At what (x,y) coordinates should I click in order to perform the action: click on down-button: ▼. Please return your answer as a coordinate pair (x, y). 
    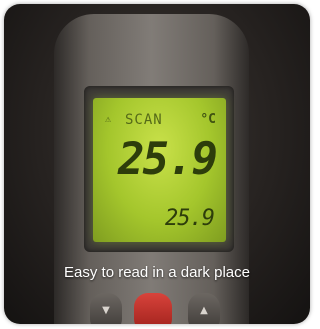
    Looking at the image, I should click on (106, 308).